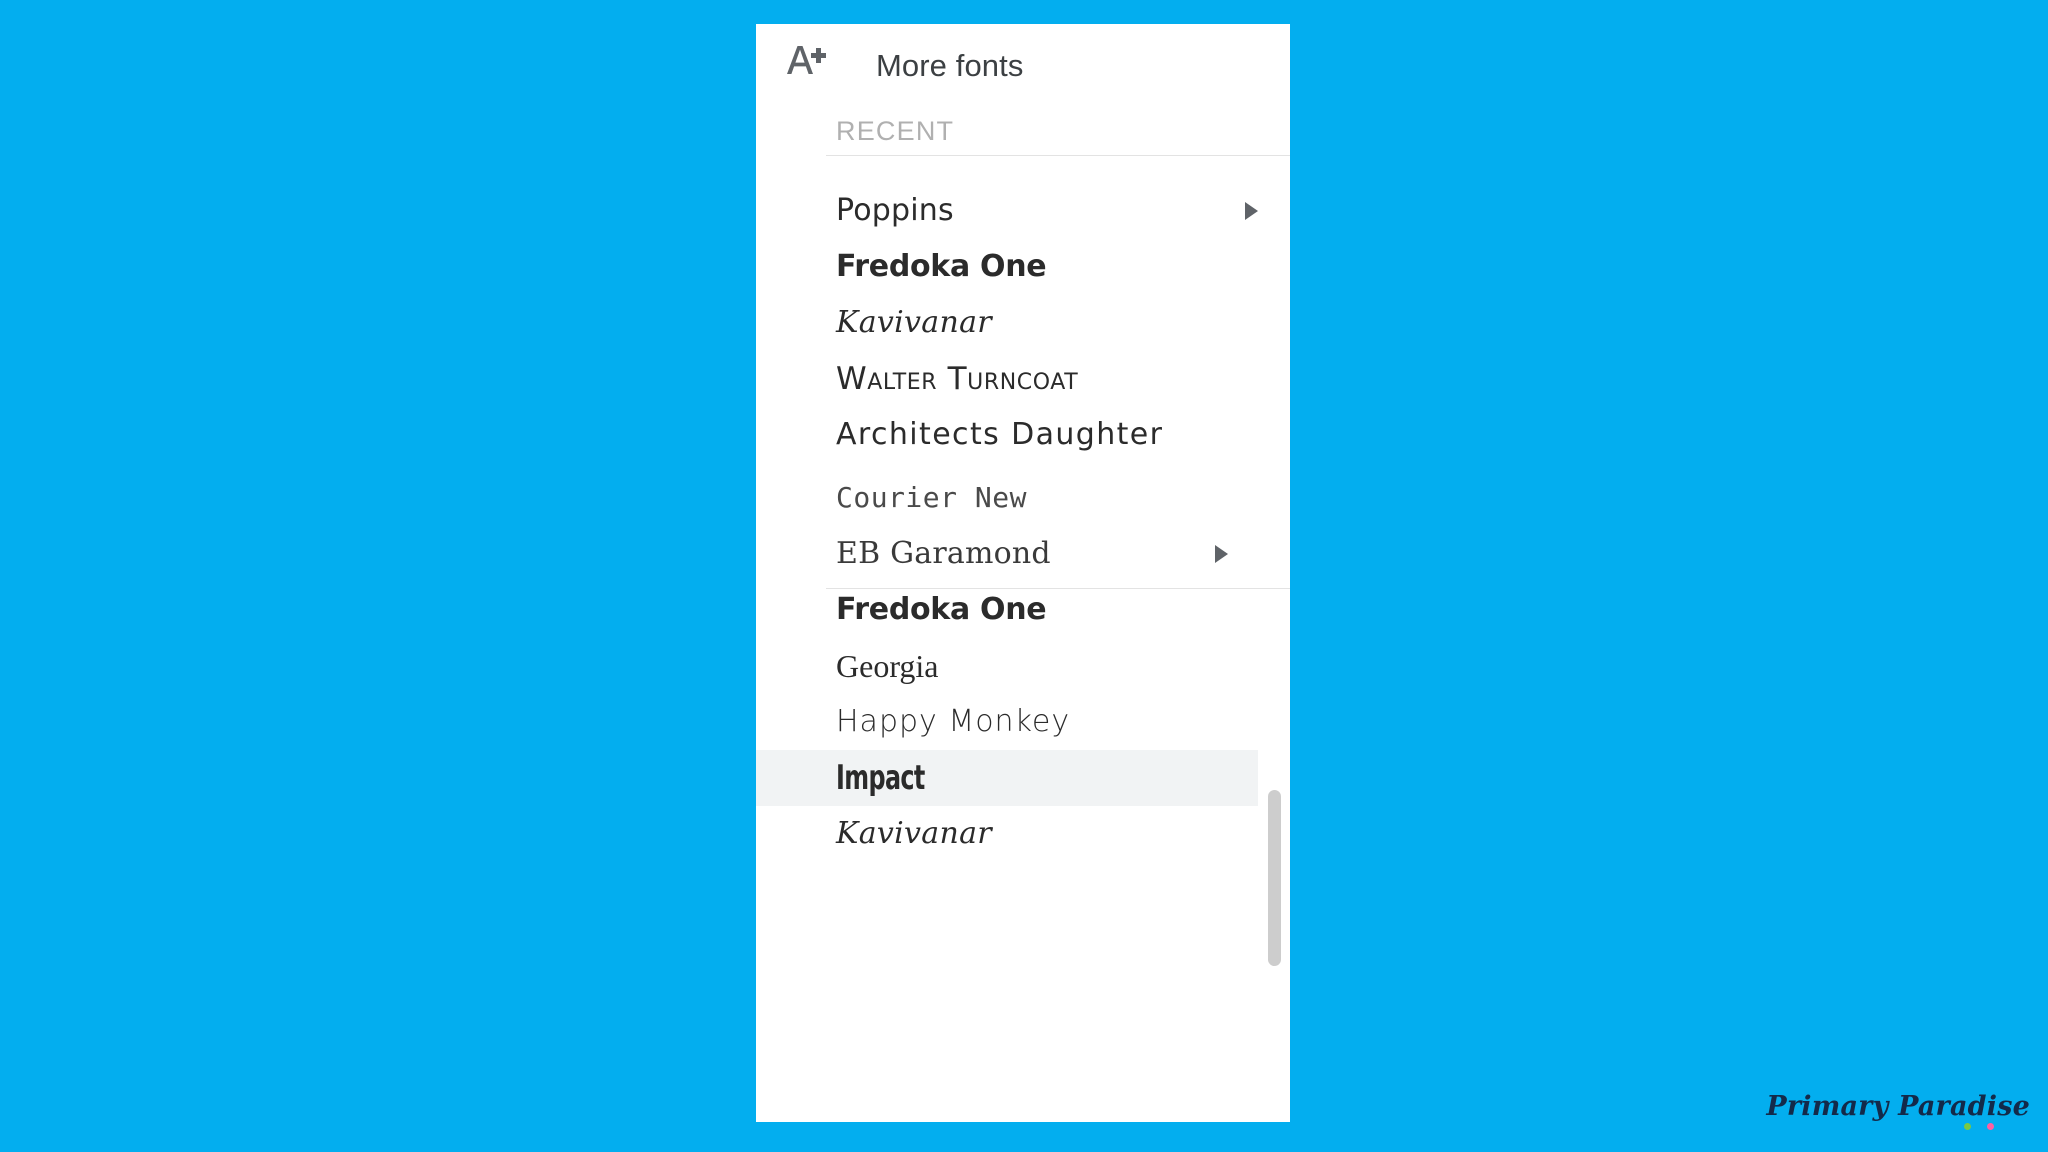 The width and height of the screenshot is (2048, 1152). Describe the element at coordinates (895, 210) in the screenshot. I see `font-name-label: Poppins` at that location.